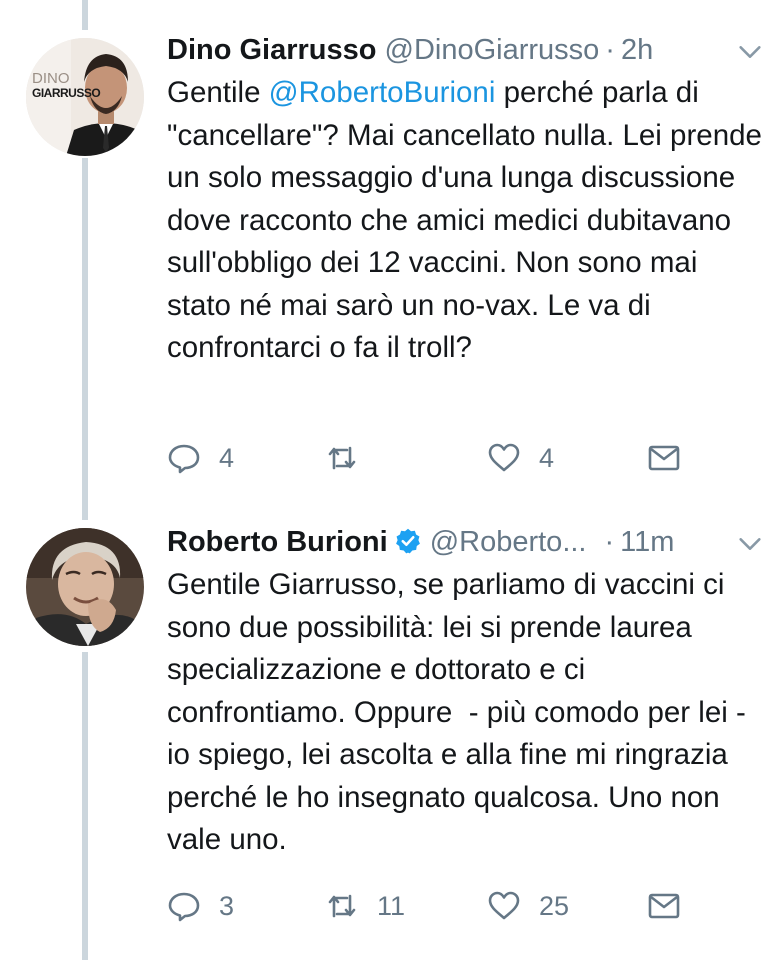  I want to click on tweet-actions: 4 4, so click(437, 458).